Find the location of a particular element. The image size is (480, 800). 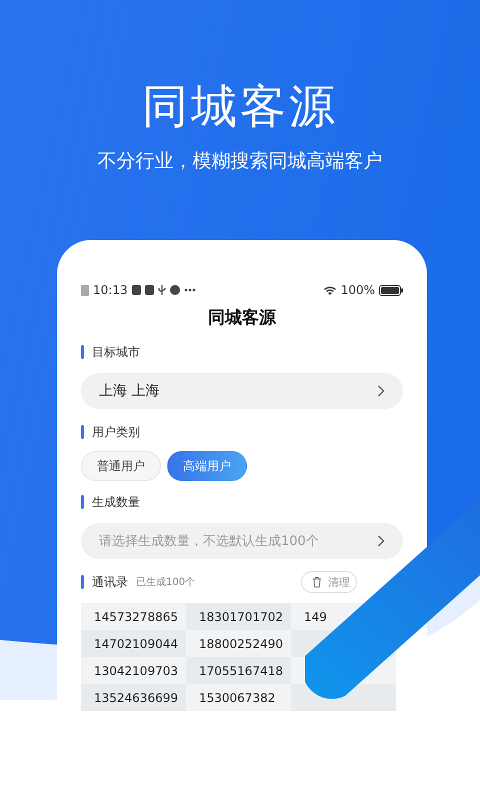

section-label: 生成数量 is located at coordinates (116, 502).